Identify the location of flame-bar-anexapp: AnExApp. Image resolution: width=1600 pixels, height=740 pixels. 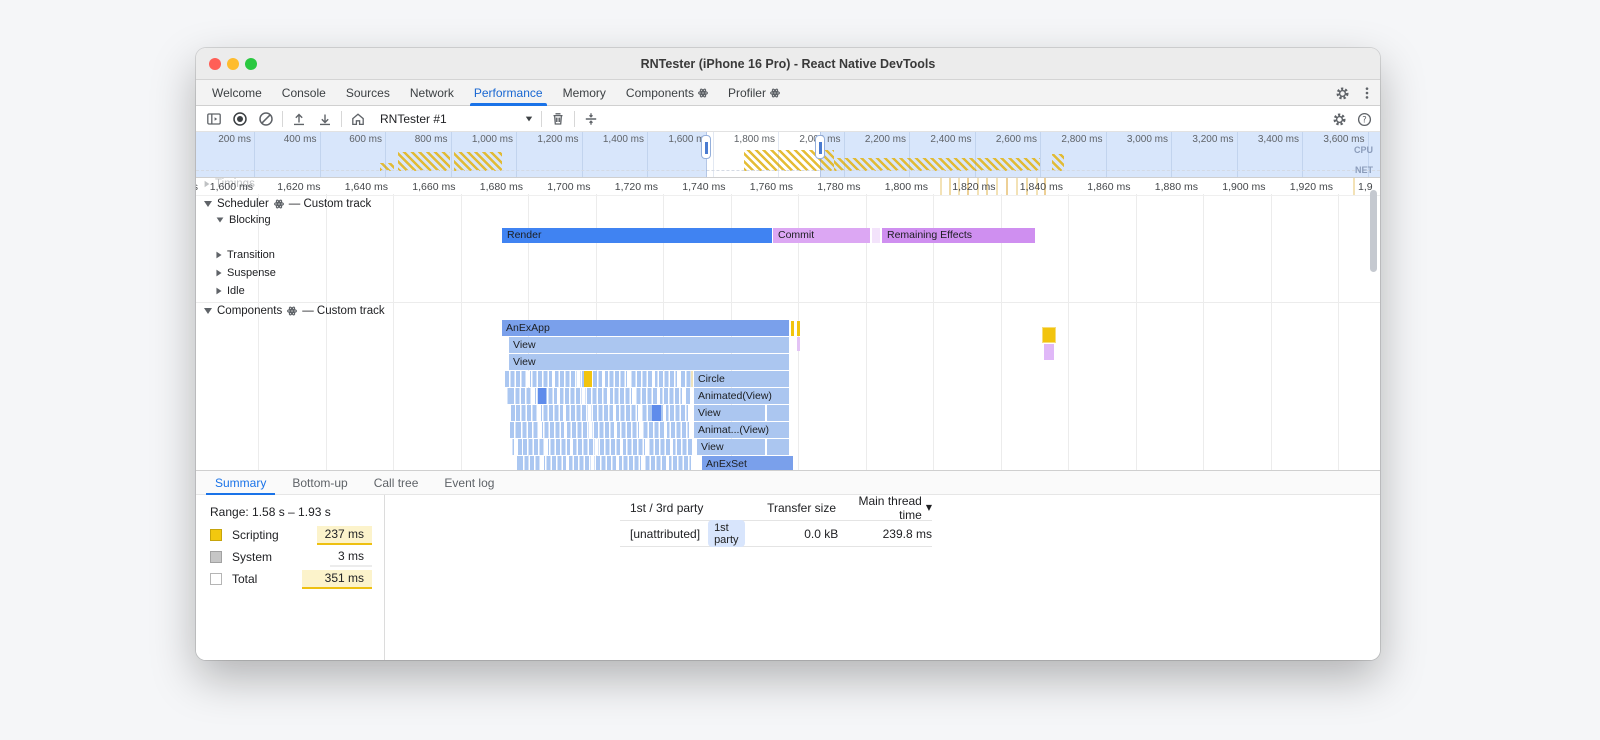
(645, 328).